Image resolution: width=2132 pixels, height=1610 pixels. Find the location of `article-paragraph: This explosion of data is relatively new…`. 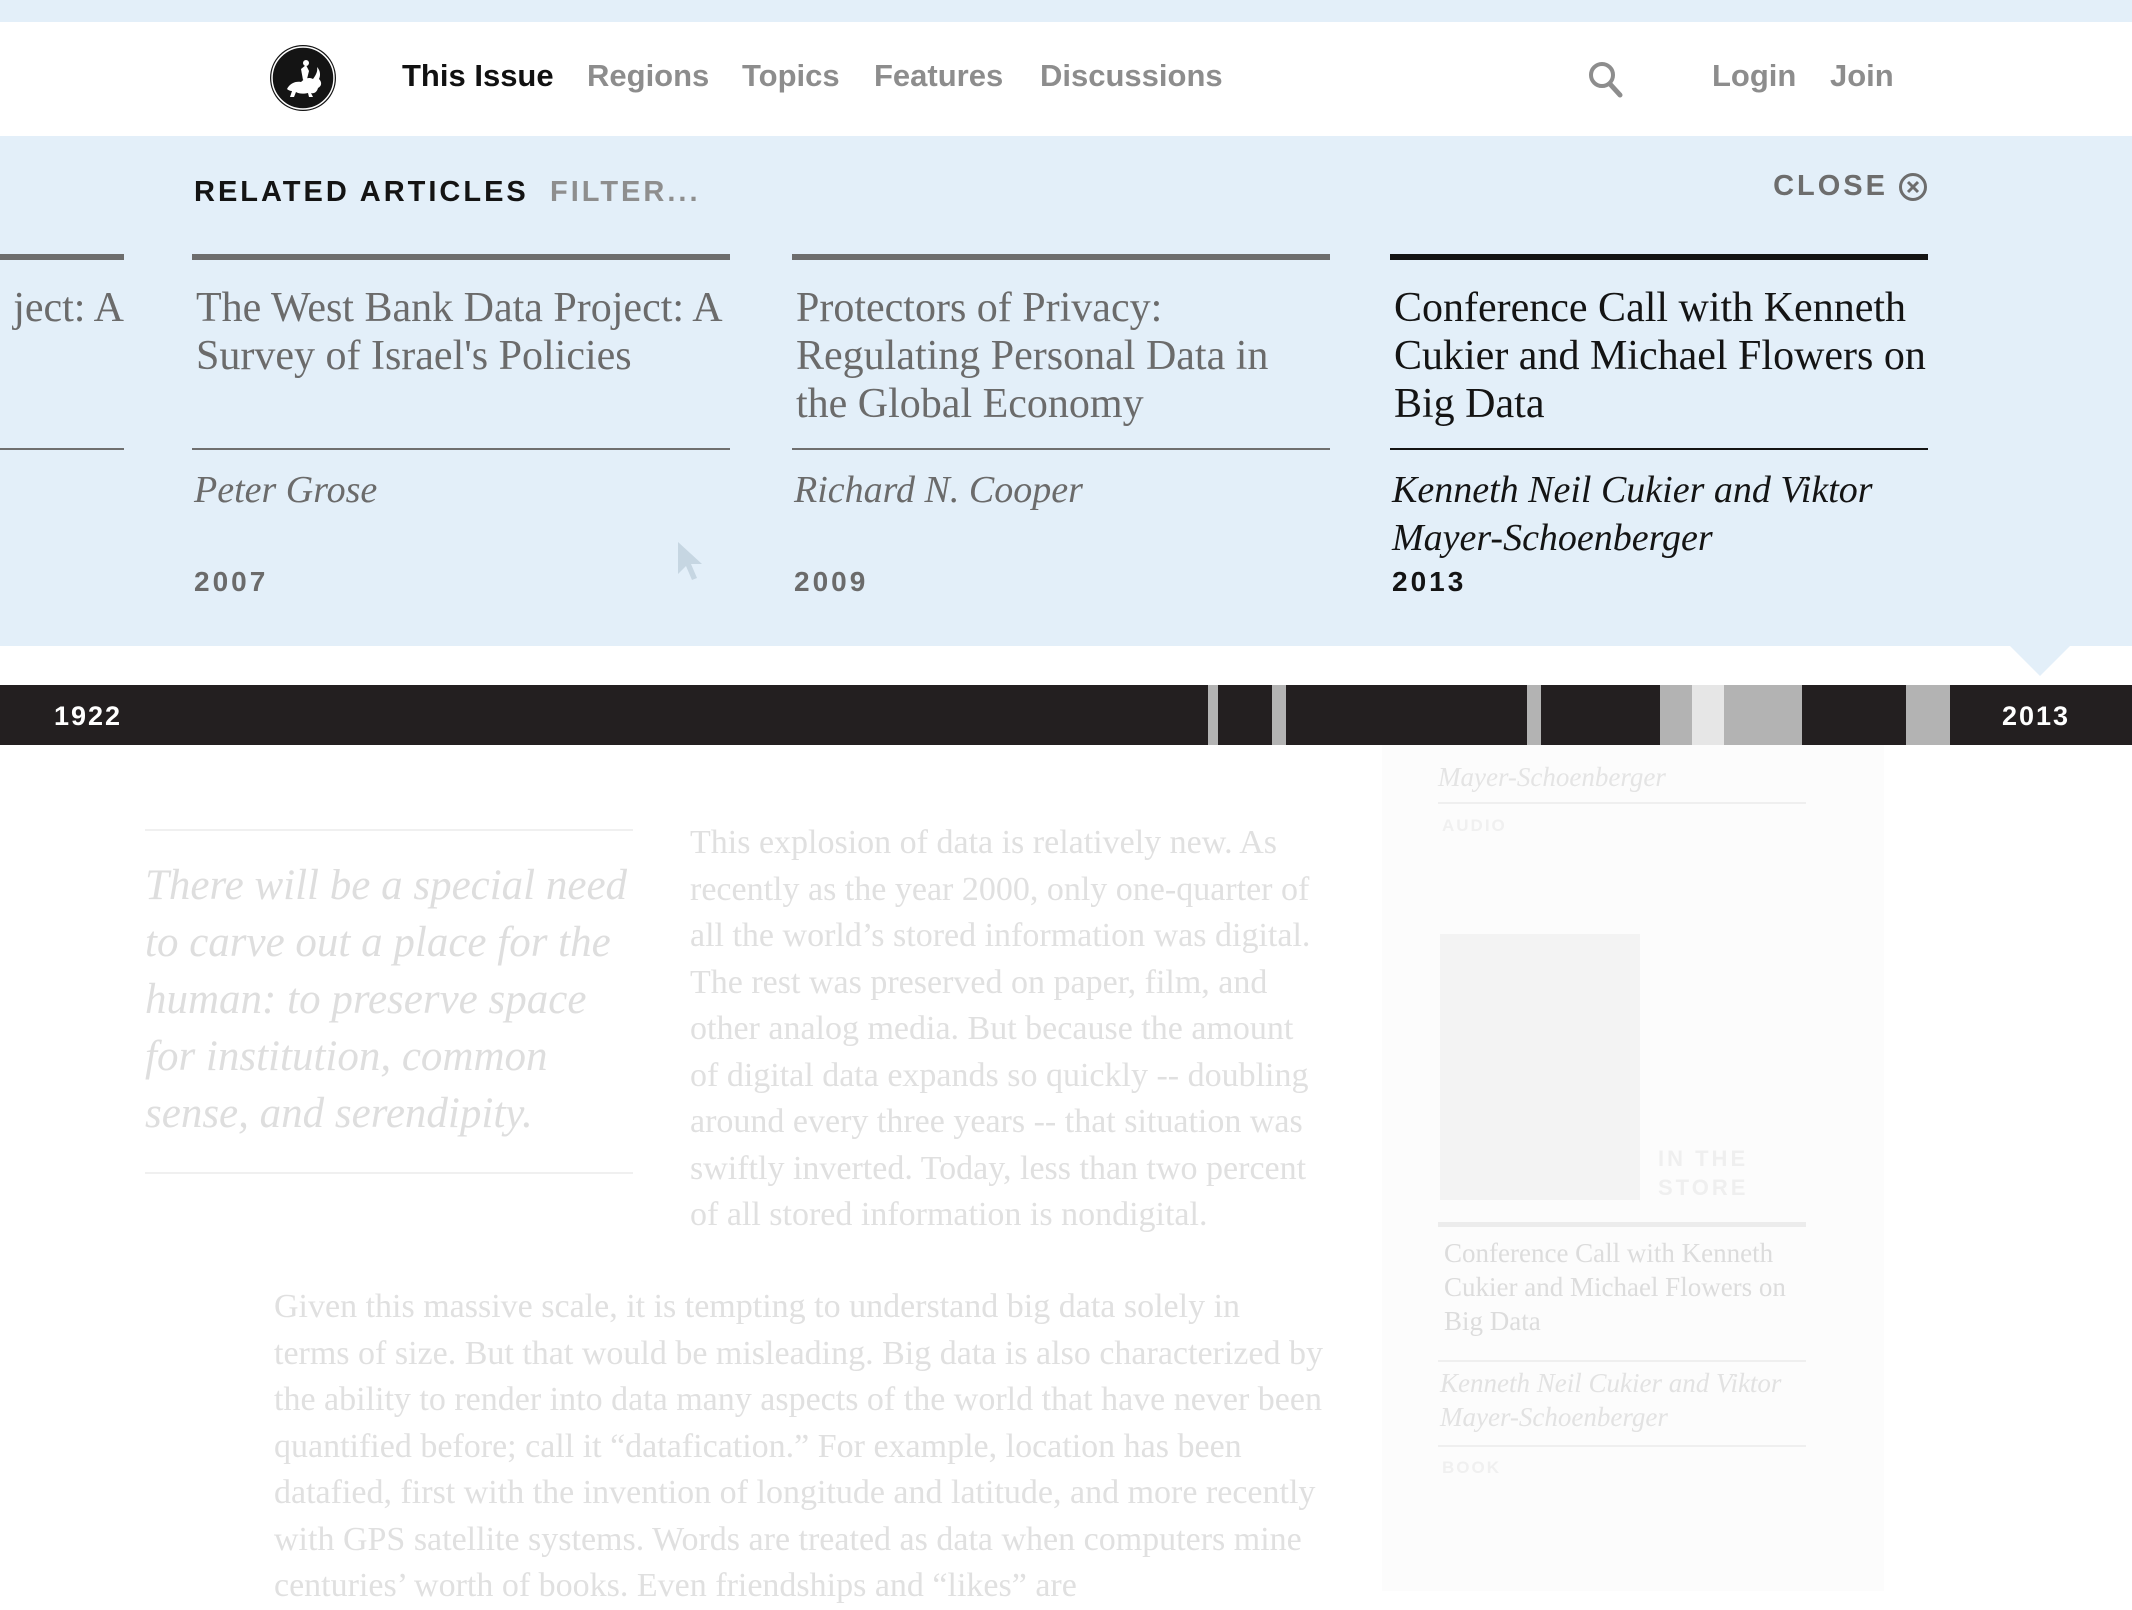

article-paragraph: This explosion of data is relatively new… is located at coordinates (1000, 1028).